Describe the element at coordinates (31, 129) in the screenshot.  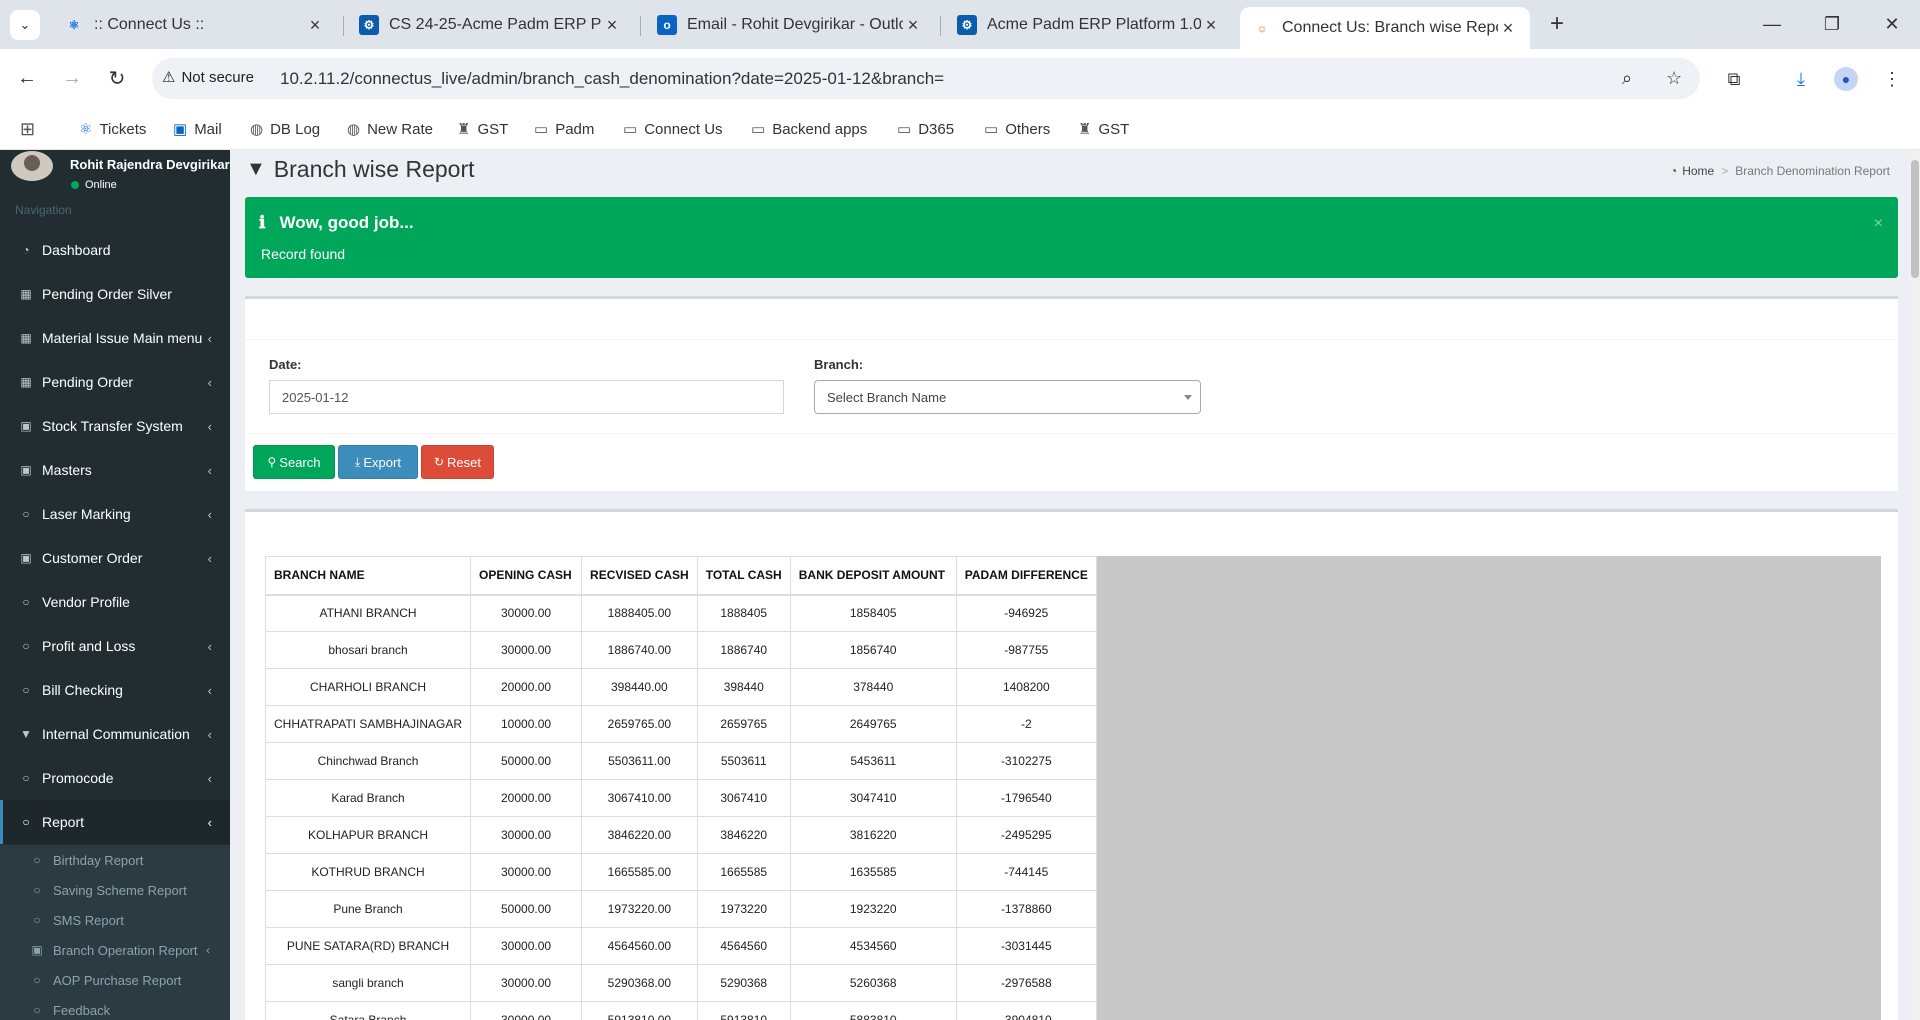
I see `apps-icon: ⊞` at that location.